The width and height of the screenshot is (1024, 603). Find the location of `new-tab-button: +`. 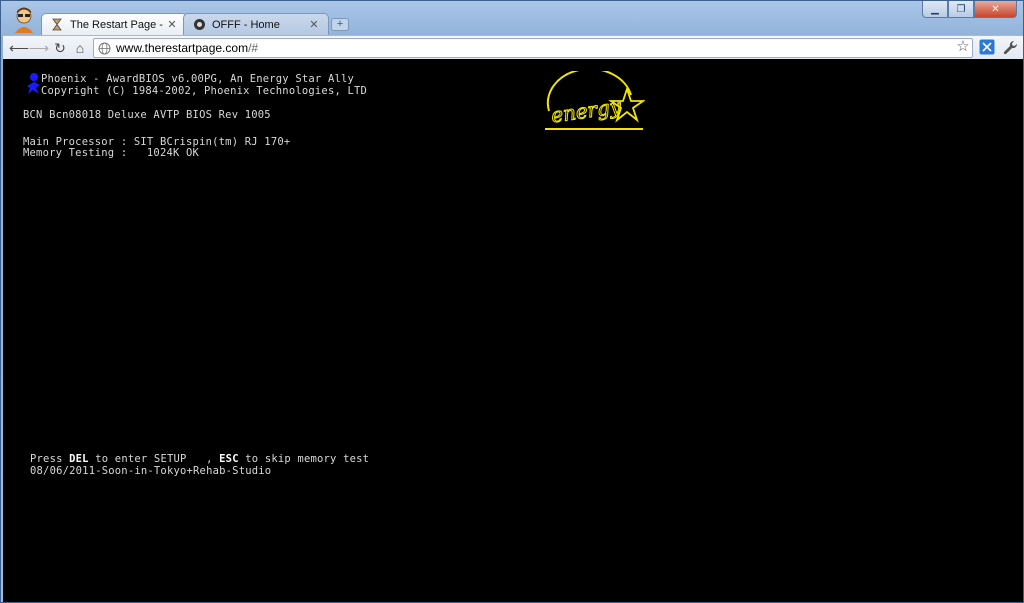

new-tab-button: + is located at coordinates (340, 24).